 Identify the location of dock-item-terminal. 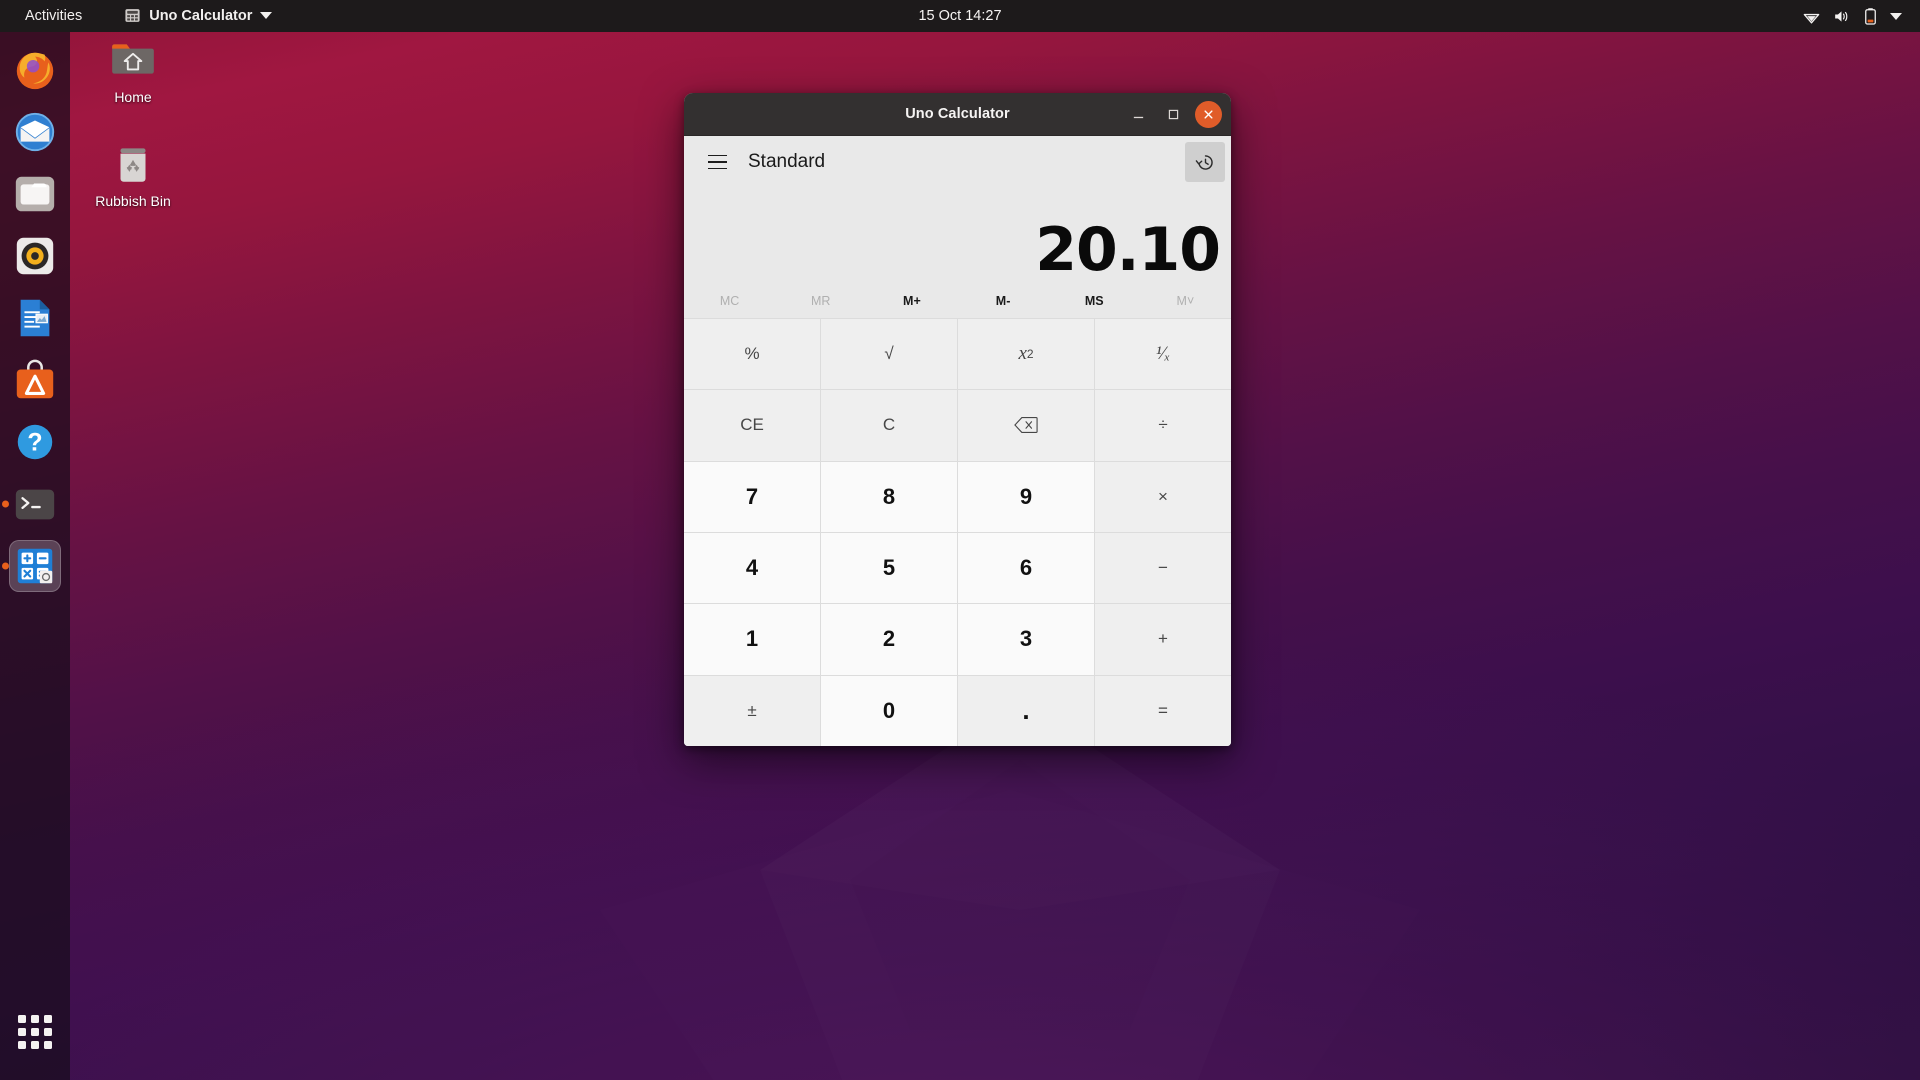
(35, 504).